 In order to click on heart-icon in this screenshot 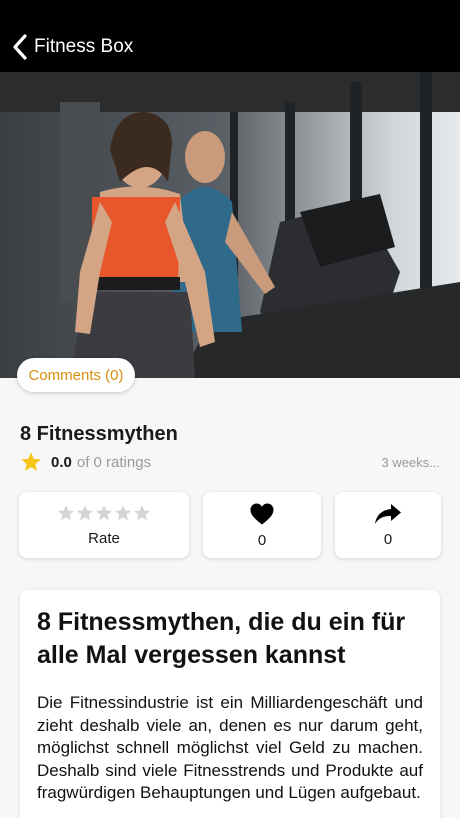, I will do `click(262, 513)`.